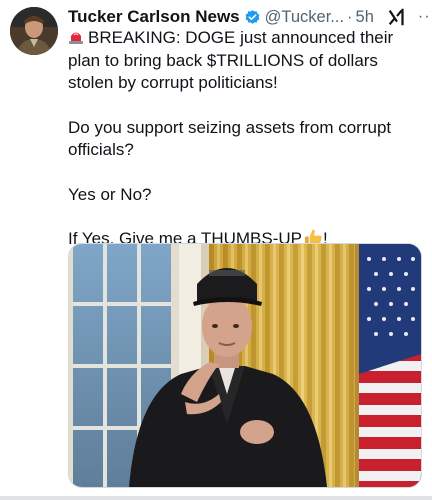 This screenshot has height=500, width=432. I want to click on tweet-header: Tucker Carlson News @Tucker... · 5h ···, so click(250, 17).